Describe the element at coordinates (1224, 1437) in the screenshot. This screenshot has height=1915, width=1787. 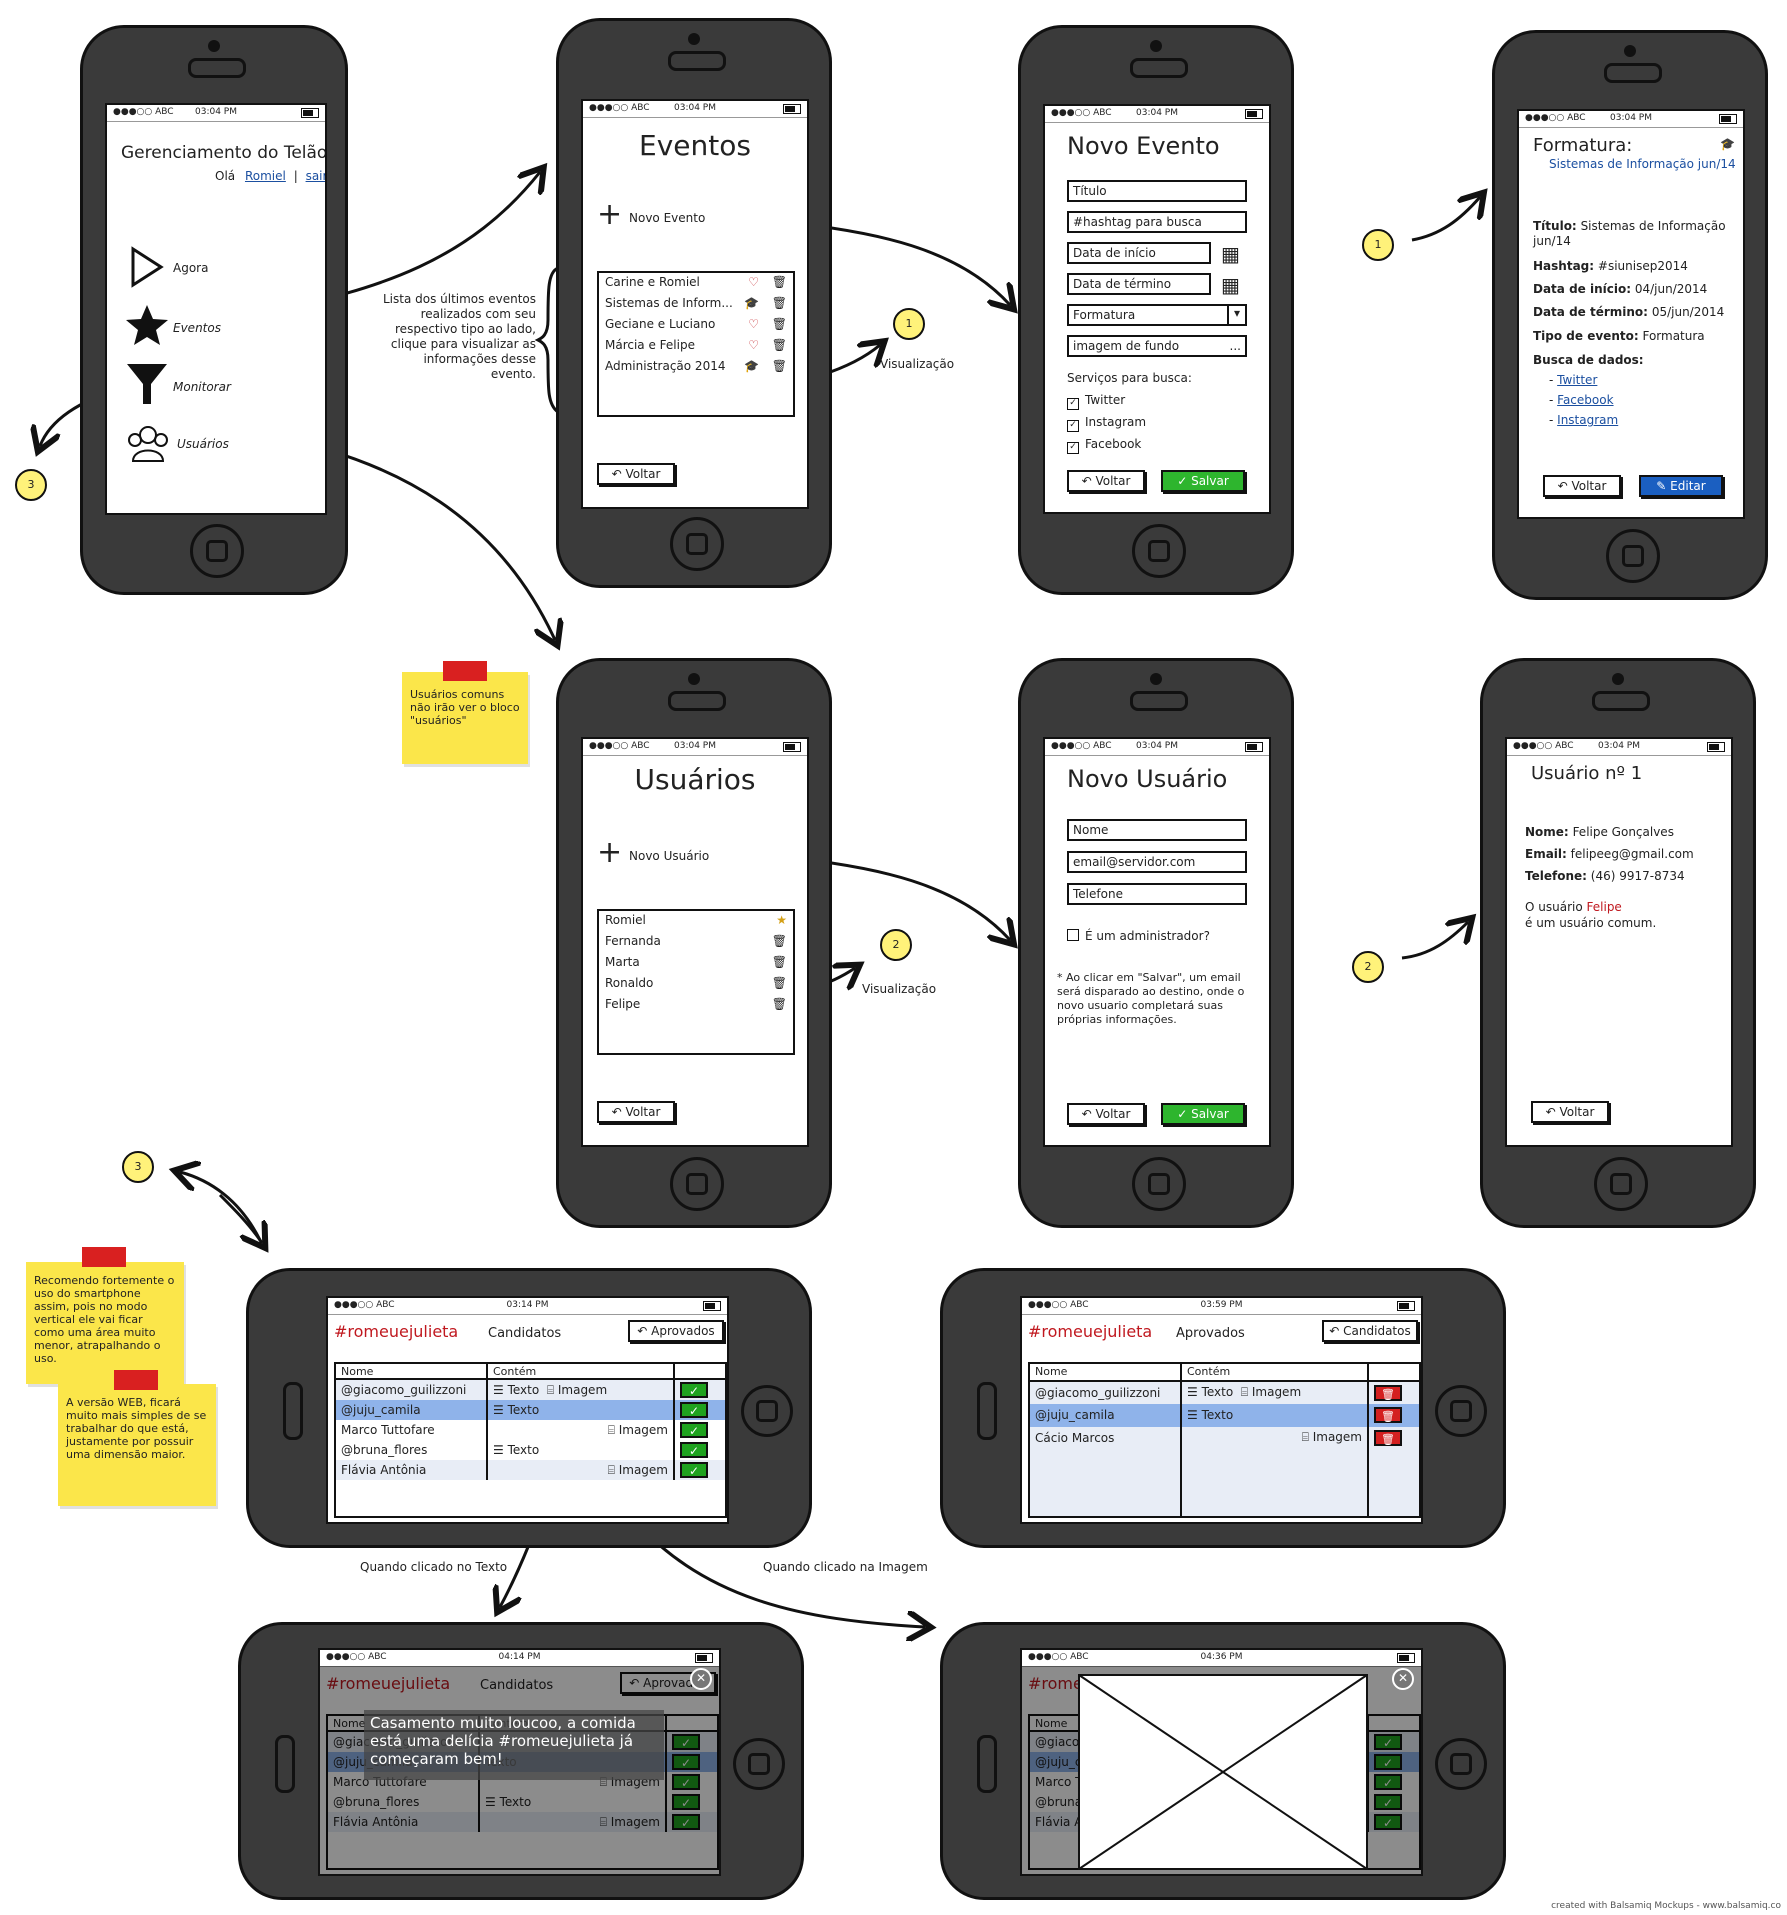
I see `table-row: Cácio Marcos ⌸ Imagem 🗑` at that location.